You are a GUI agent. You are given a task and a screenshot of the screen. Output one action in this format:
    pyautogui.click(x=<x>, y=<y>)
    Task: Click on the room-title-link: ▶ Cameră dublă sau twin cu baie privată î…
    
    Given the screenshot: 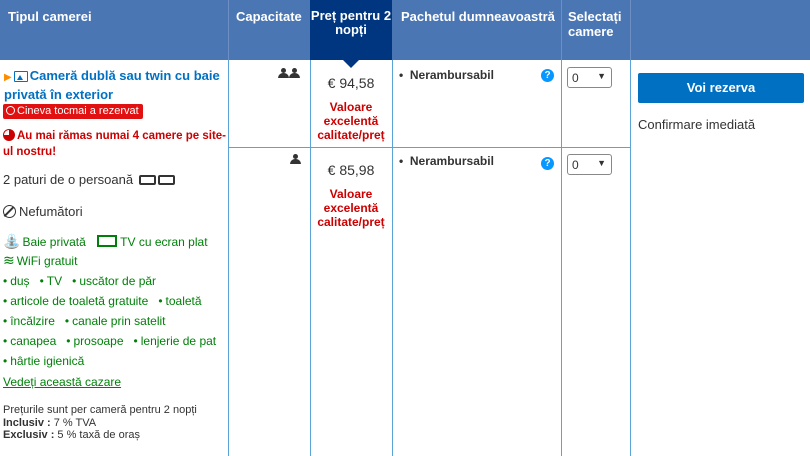 What is the action you would take?
    pyautogui.click(x=115, y=85)
    